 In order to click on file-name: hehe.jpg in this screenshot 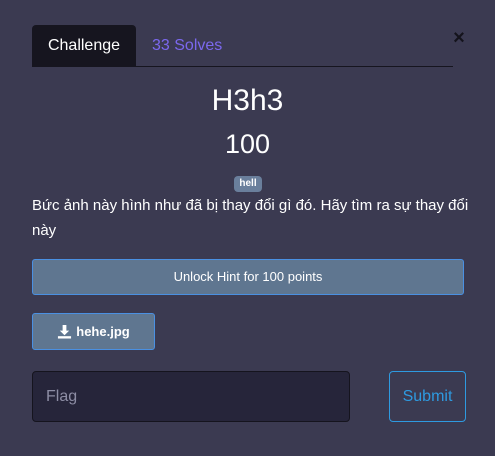, I will do `click(103, 331)`.